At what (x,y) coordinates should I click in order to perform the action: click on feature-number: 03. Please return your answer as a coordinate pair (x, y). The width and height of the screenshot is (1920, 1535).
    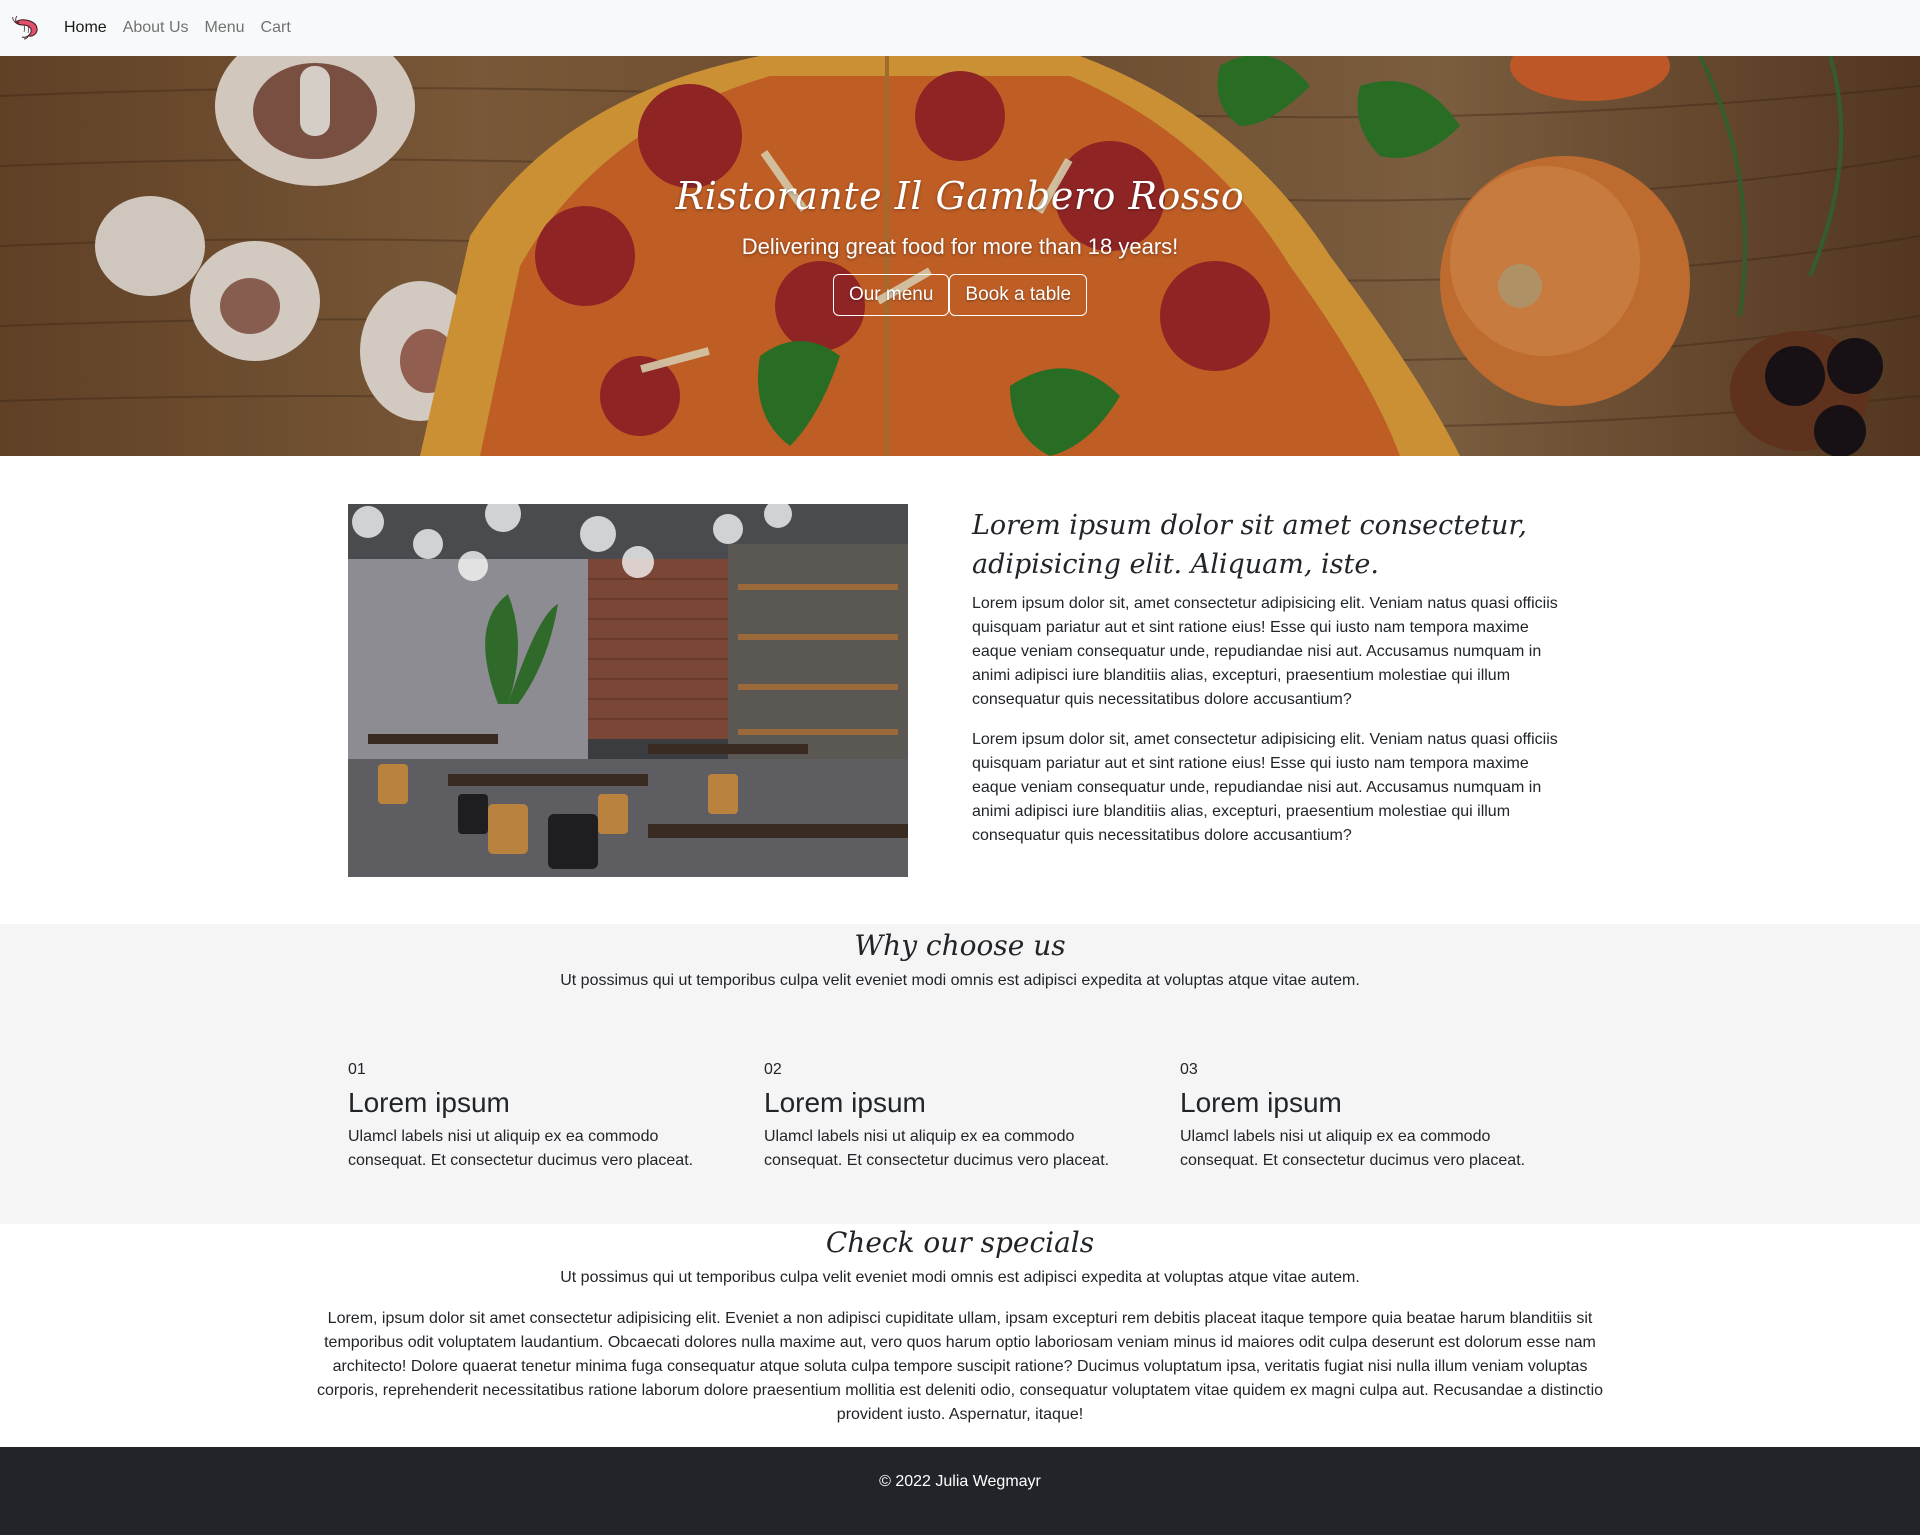
    Looking at the image, I should click on (1189, 1069).